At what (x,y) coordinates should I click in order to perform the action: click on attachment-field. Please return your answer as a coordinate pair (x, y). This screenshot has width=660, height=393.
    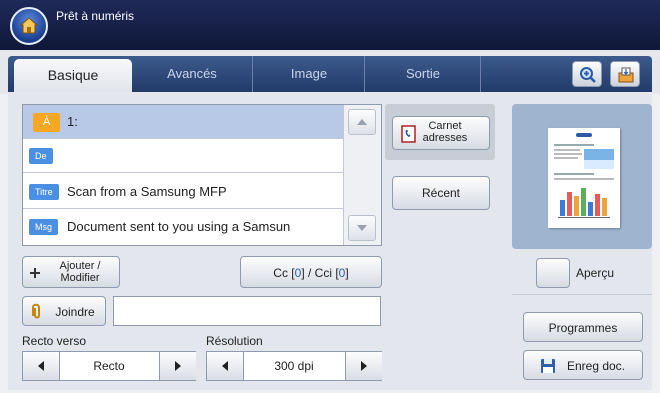
    Looking at the image, I should click on (247, 311).